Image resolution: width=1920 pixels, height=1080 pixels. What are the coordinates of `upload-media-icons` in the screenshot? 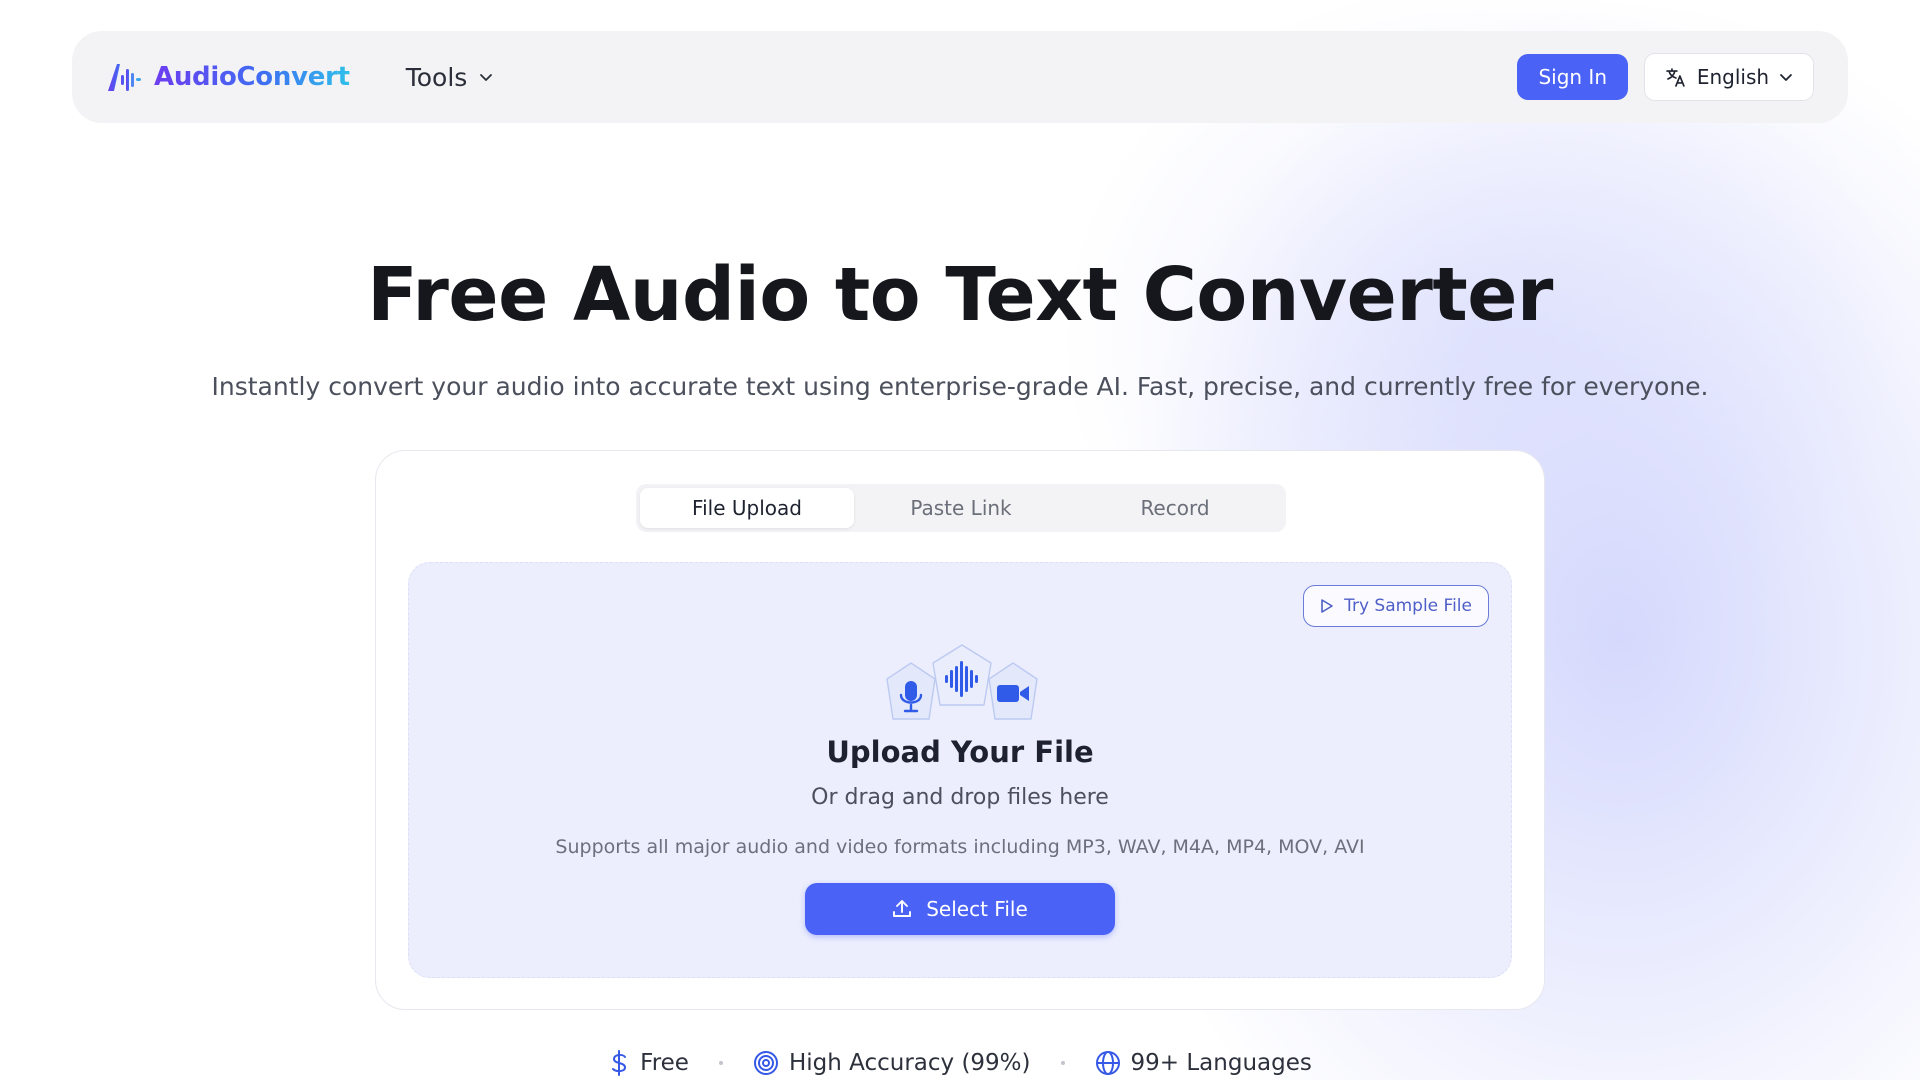 It's located at (962, 682).